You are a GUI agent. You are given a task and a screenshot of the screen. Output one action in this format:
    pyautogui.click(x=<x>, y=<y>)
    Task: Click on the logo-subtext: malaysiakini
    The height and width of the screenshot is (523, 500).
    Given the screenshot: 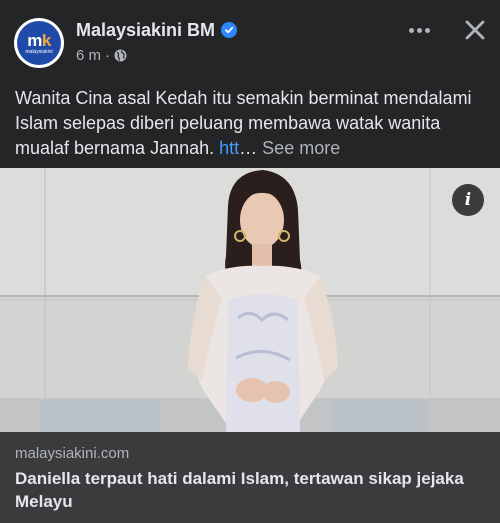 What is the action you would take?
    pyautogui.click(x=39, y=51)
    